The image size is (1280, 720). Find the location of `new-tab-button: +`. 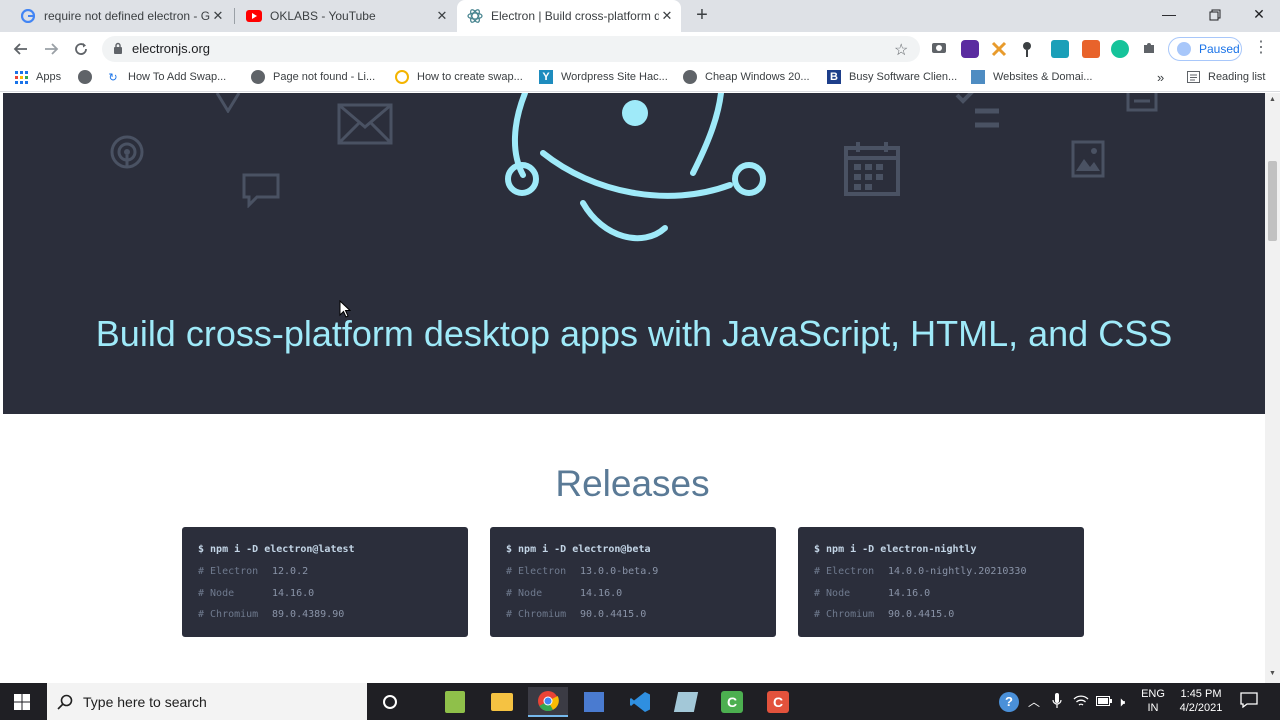

new-tab-button: + is located at coordinates (702, 16).